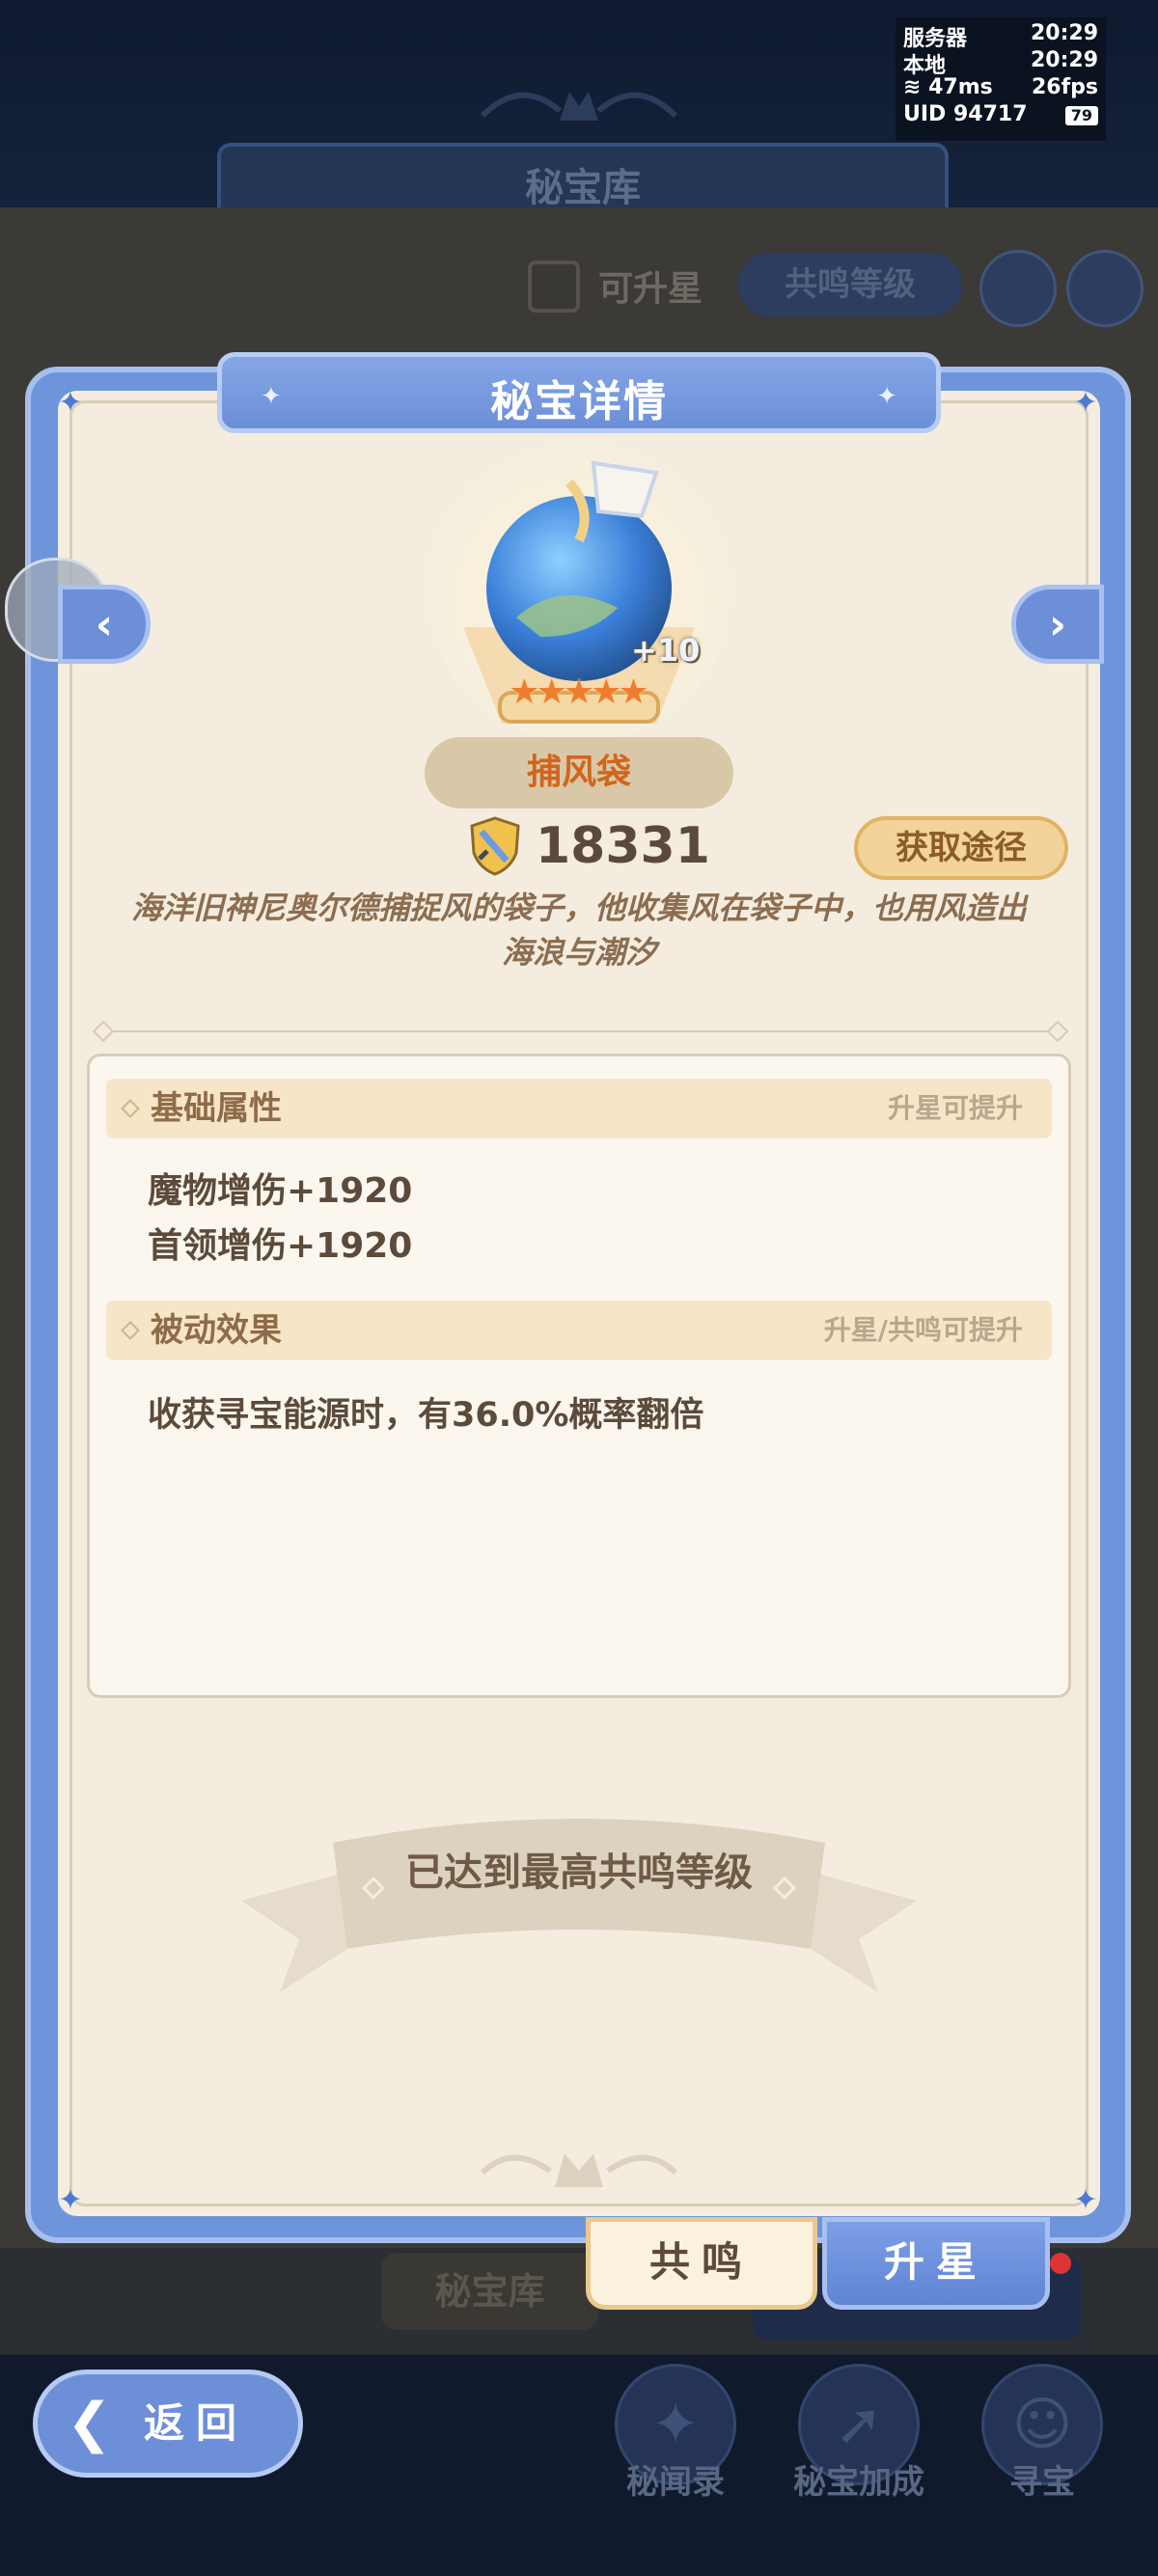 The image size is (1158, 2576). Describe the element at coordinates (960, 87) in the screenshot. I see `ping-value: 47ms` at that location.